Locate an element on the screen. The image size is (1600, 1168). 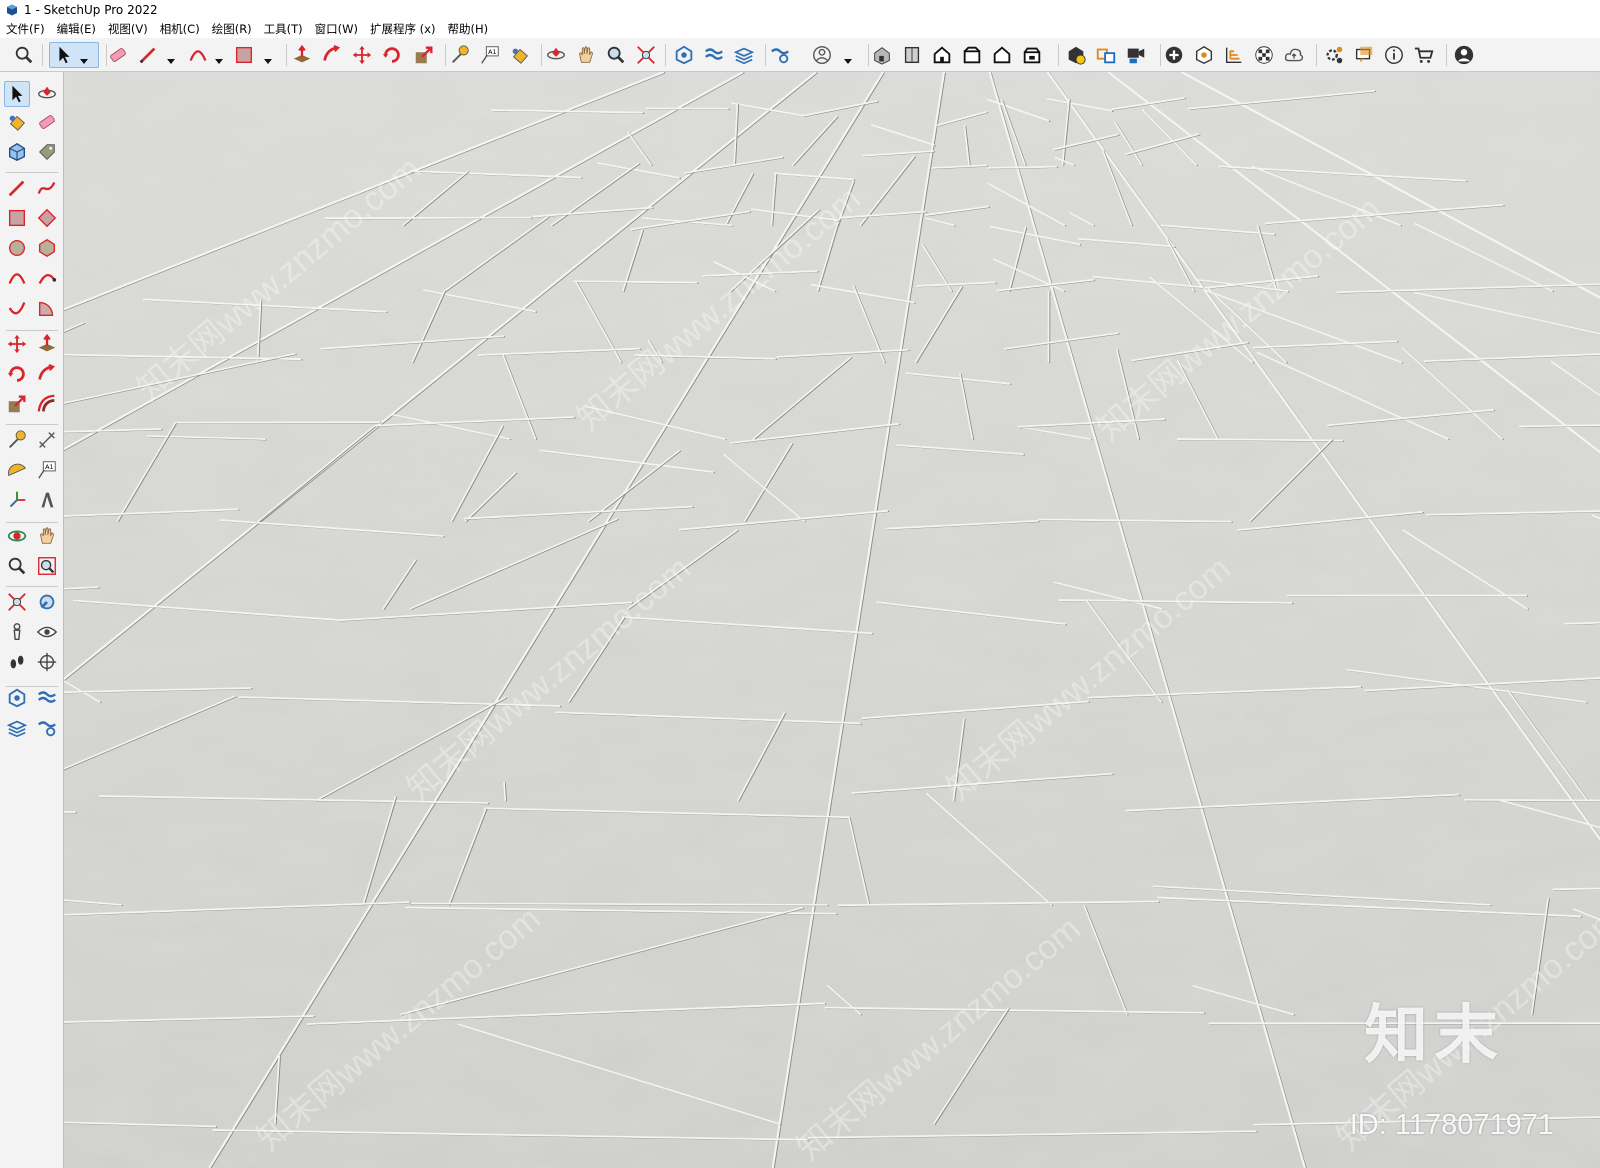
tape-measure-button is located at coordinates (460, 55).